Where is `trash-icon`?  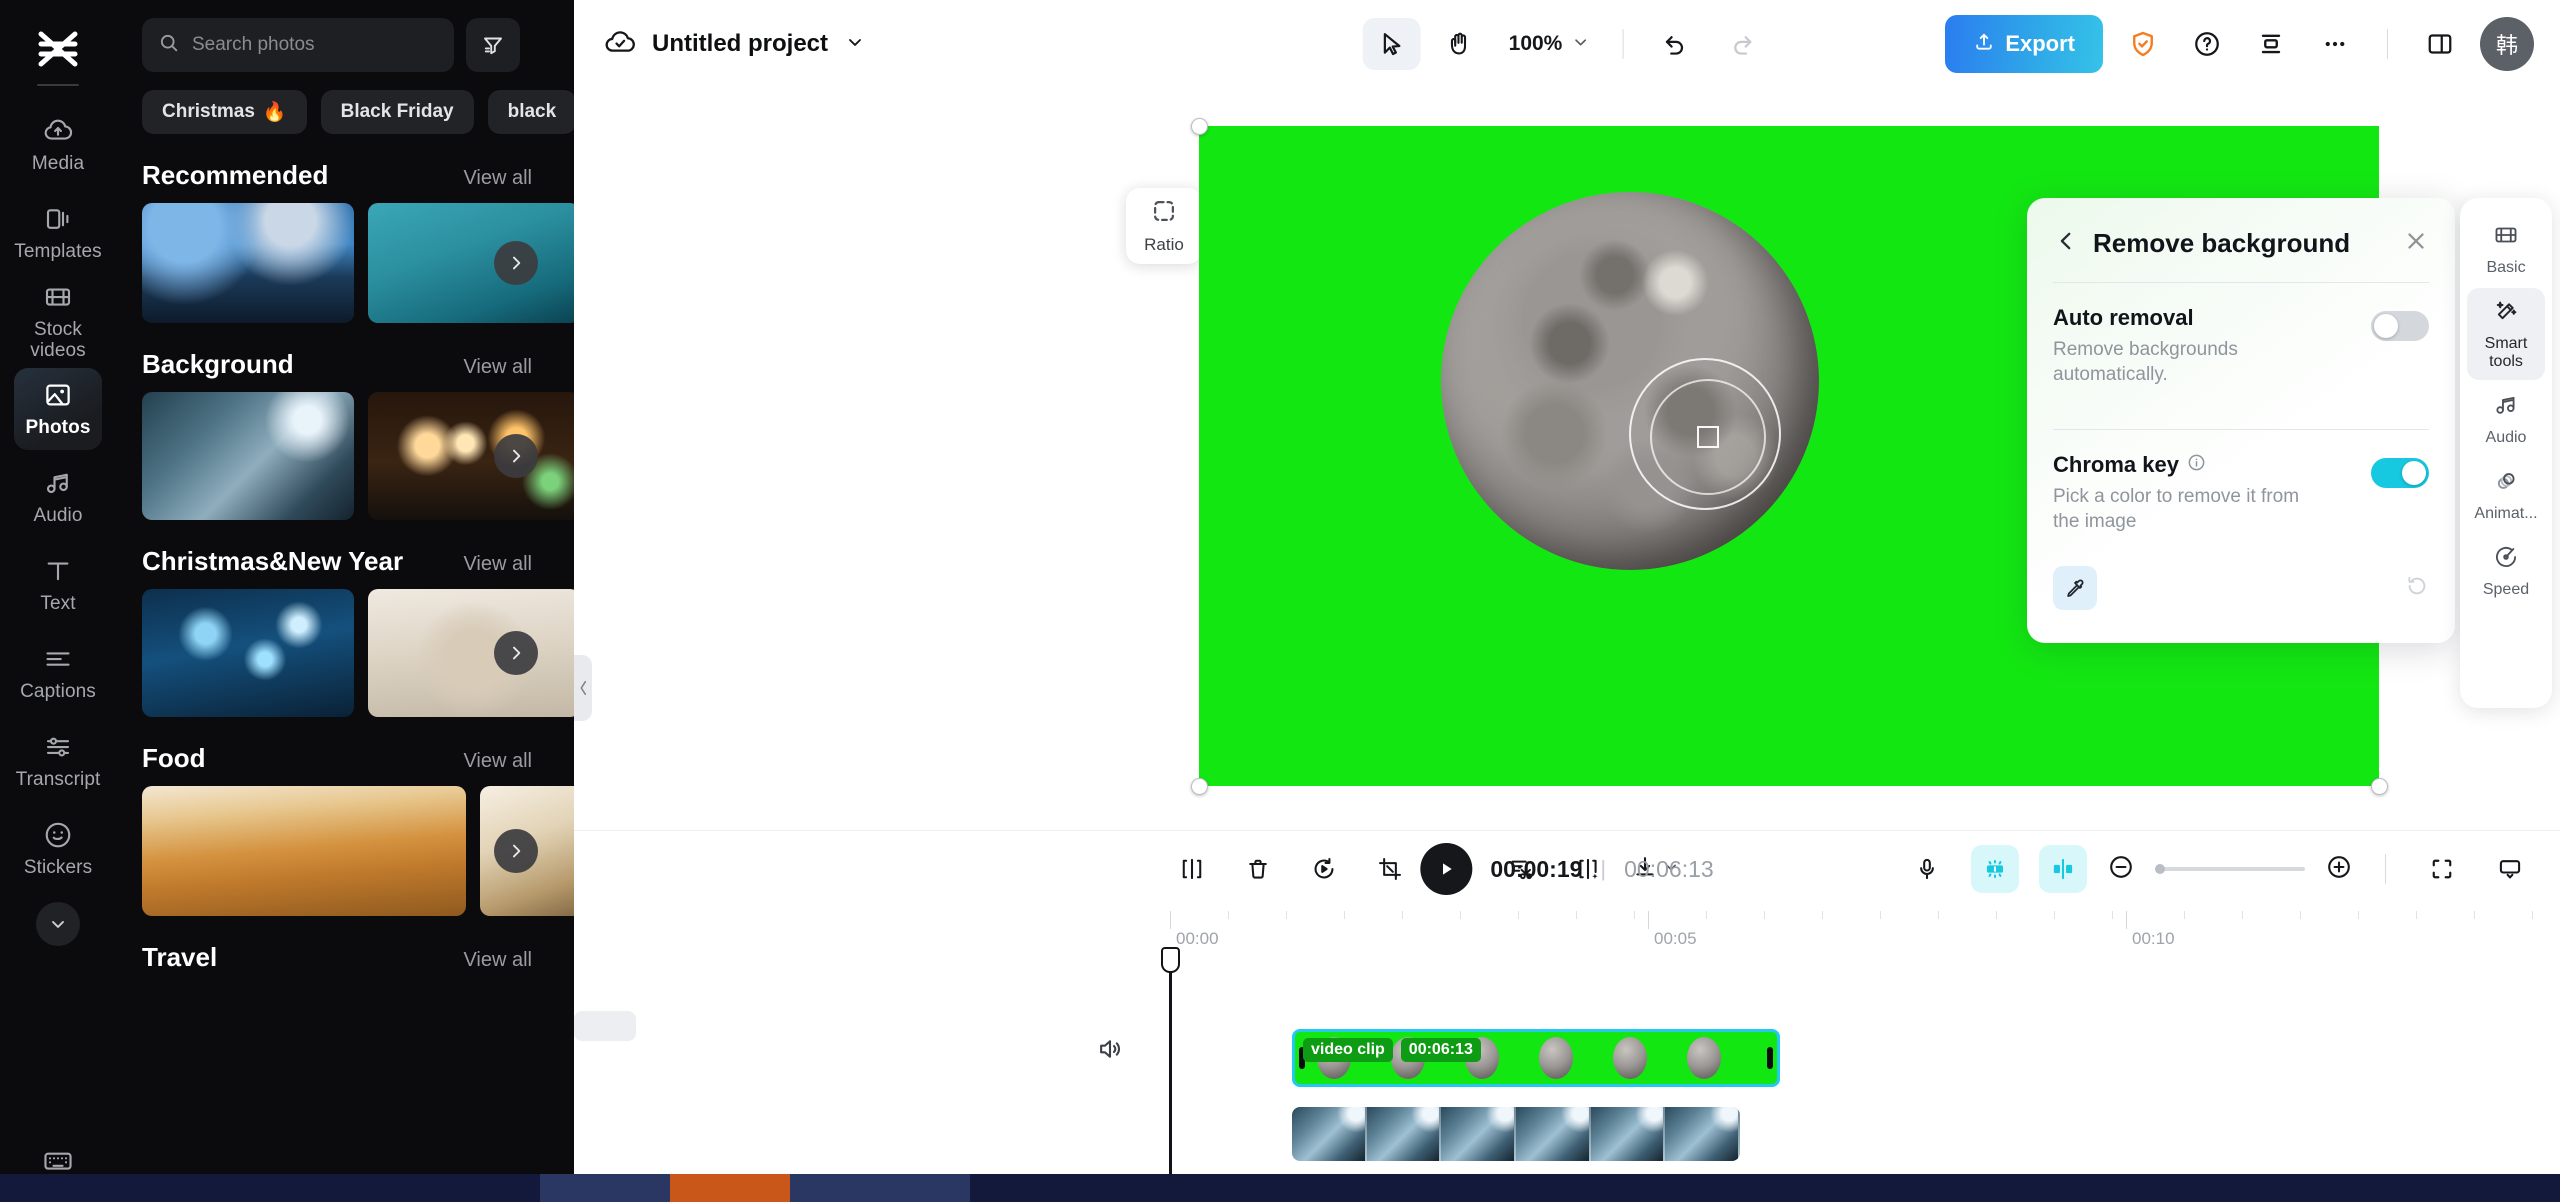
trash-icon is located at coordinates (1258, 869).